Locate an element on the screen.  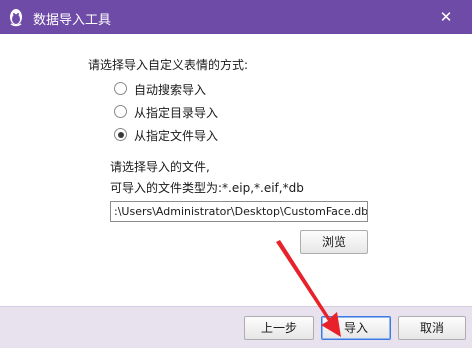
close-button: ✕ is located at coordinates (446, 17).